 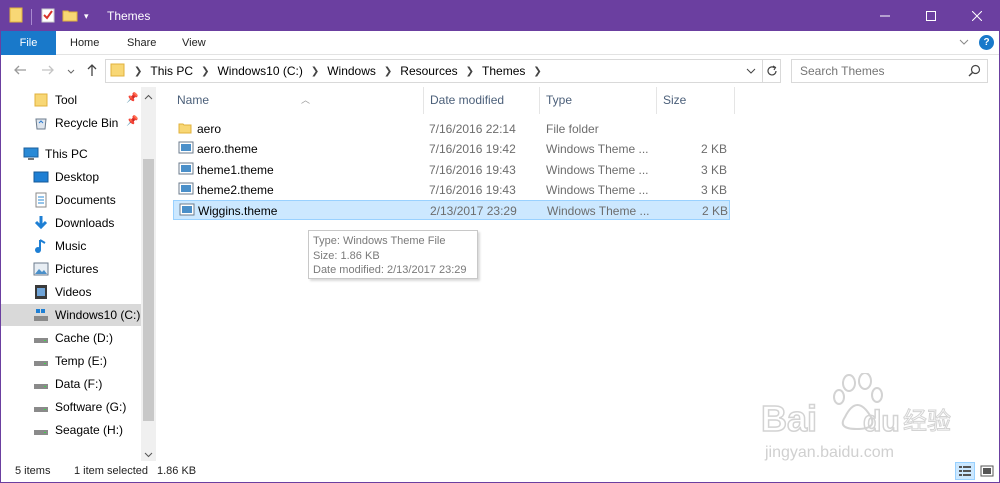 What do you see at coordinates (92, 71) in the screenshot?
I see `up-arrow-icon` at bounding box center [92, 71].